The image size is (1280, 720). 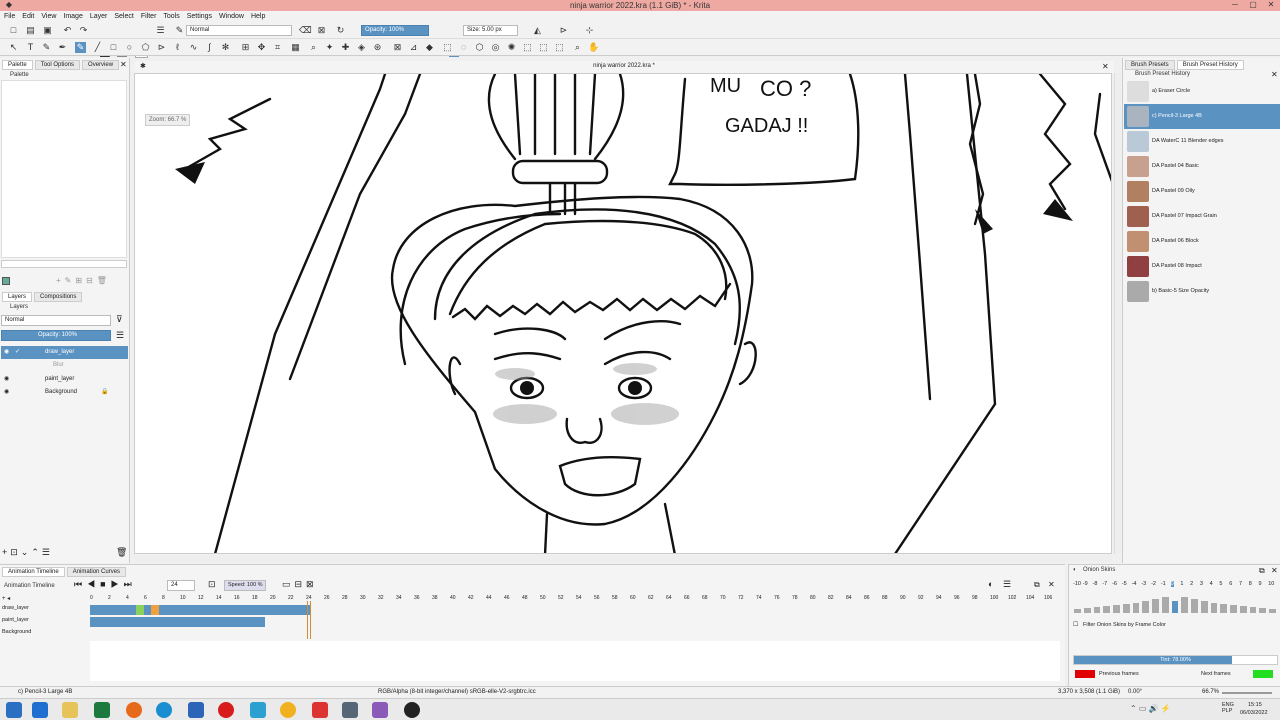 What do you see at coordinates (40, 710) in the screenshot?
I see `edge-legacy-icon` at bounding box center [40, 710].